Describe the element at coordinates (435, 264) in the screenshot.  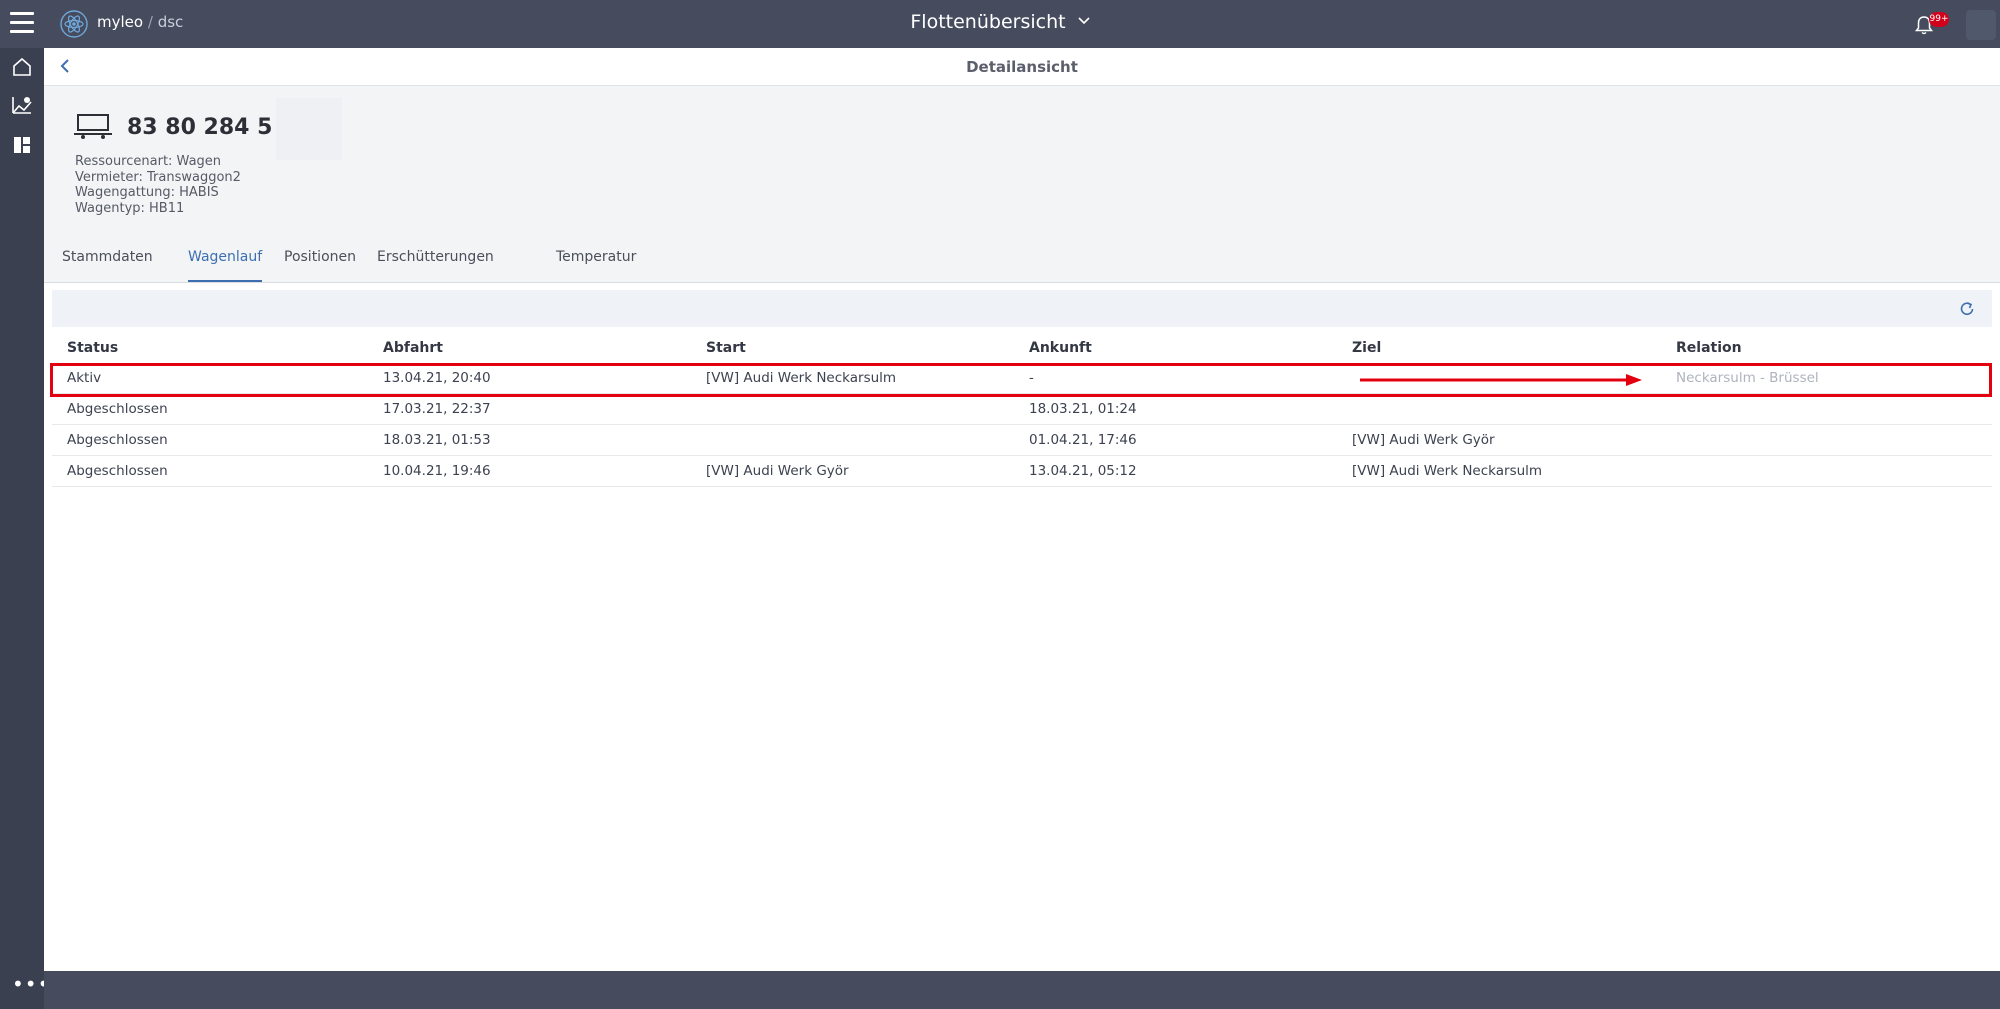
I see `tab-erschuetterungen: Erschütterungen` at that location.